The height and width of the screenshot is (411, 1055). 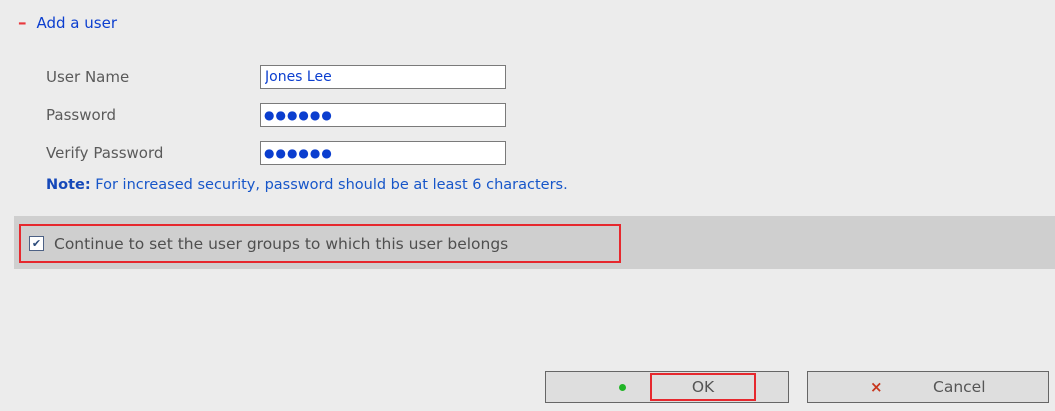 What do you see at coordinates (298, 153) in the screenshot?
I see `verify-password-mask: ●●●●●●` at bounding box center [298, 153].